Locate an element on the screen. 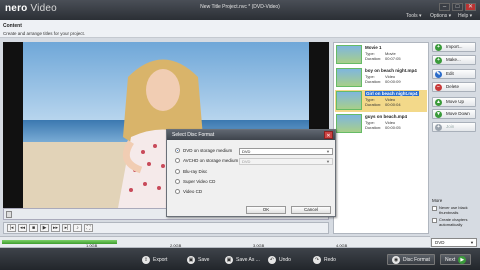 The width and height of the screenshot is (480, 270). duration-value: 00:00:05 is located at coordinates (393, 127).